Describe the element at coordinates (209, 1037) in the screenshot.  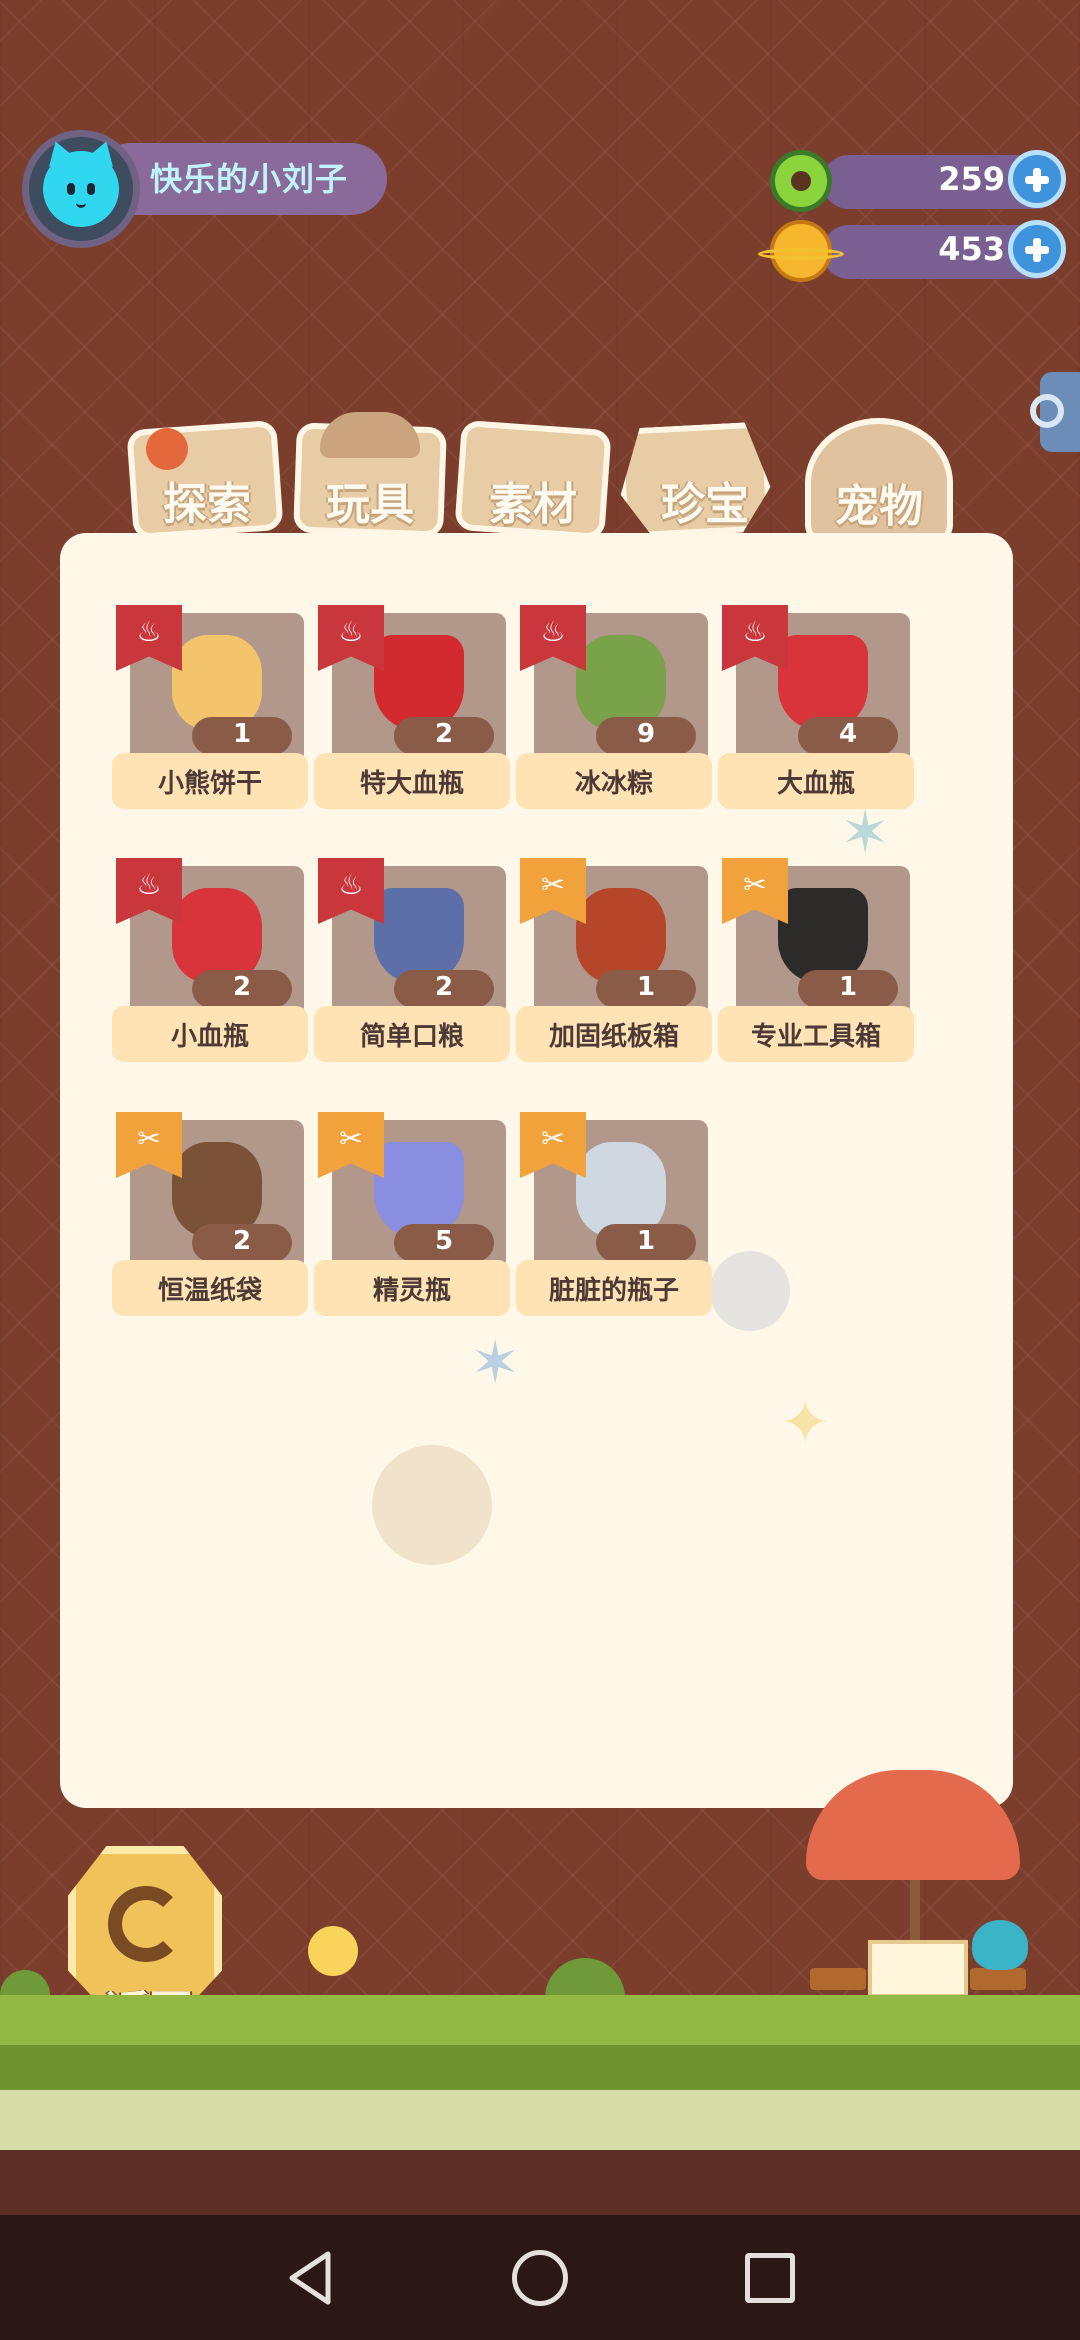
I see `item-name: 小血瓶` at that location.